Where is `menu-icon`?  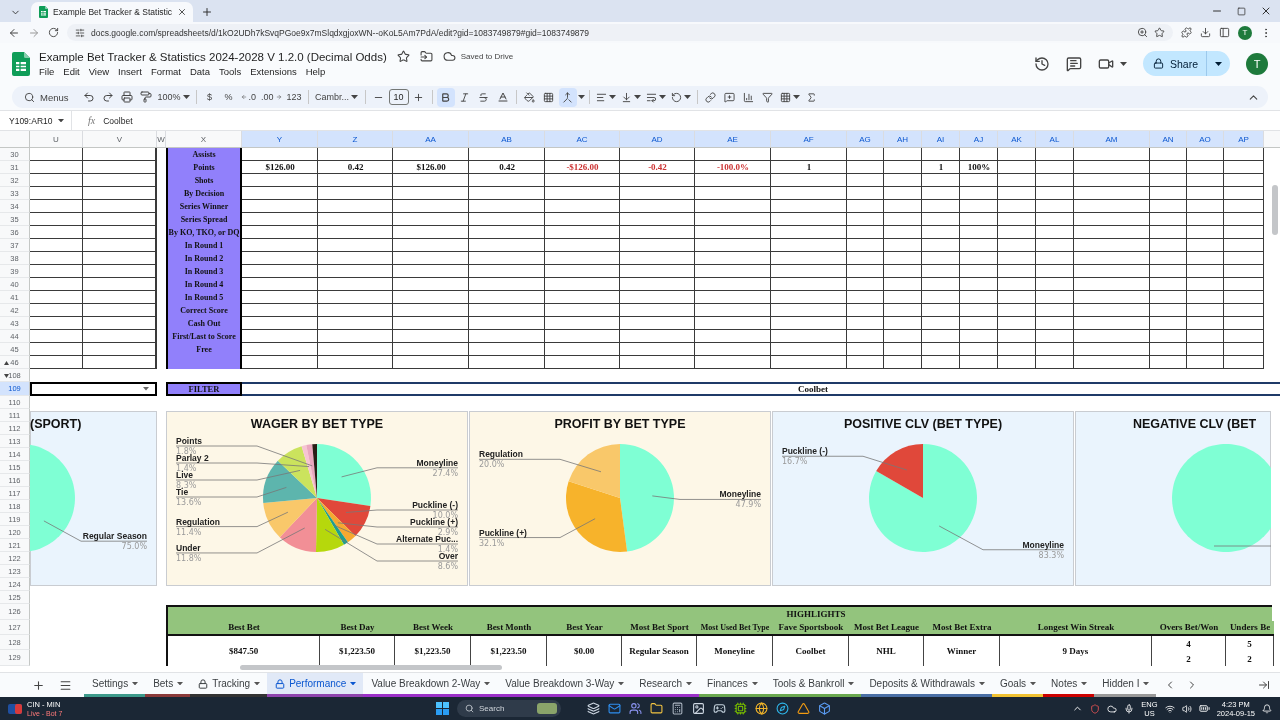 menu-icon is located at coordinates (65, 685).